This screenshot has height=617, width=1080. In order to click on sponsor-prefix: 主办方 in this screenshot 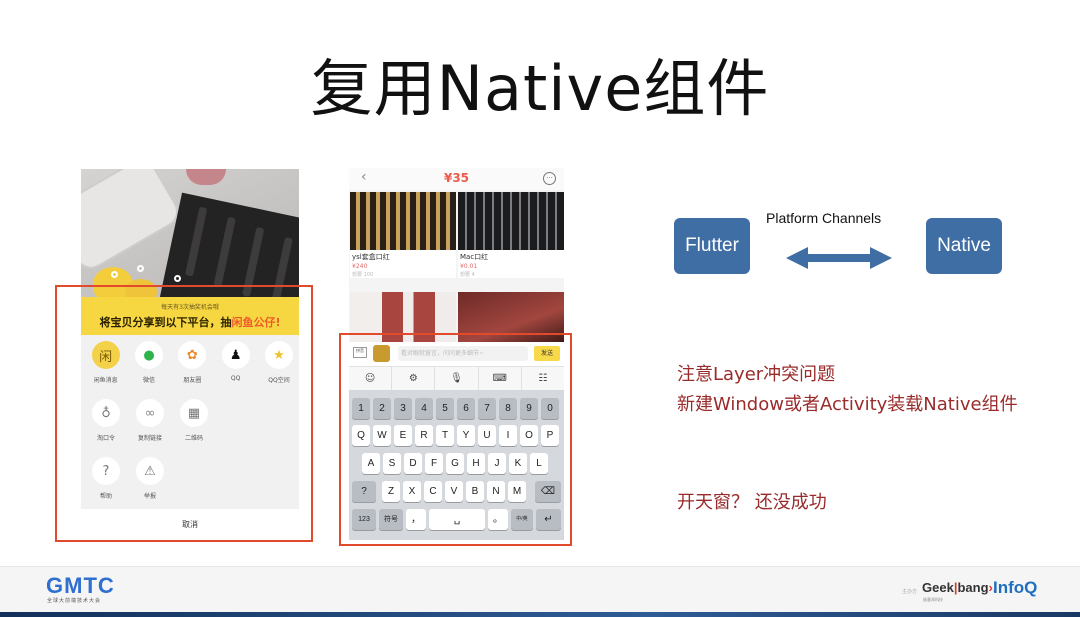, I will do `click(910, 592)`.